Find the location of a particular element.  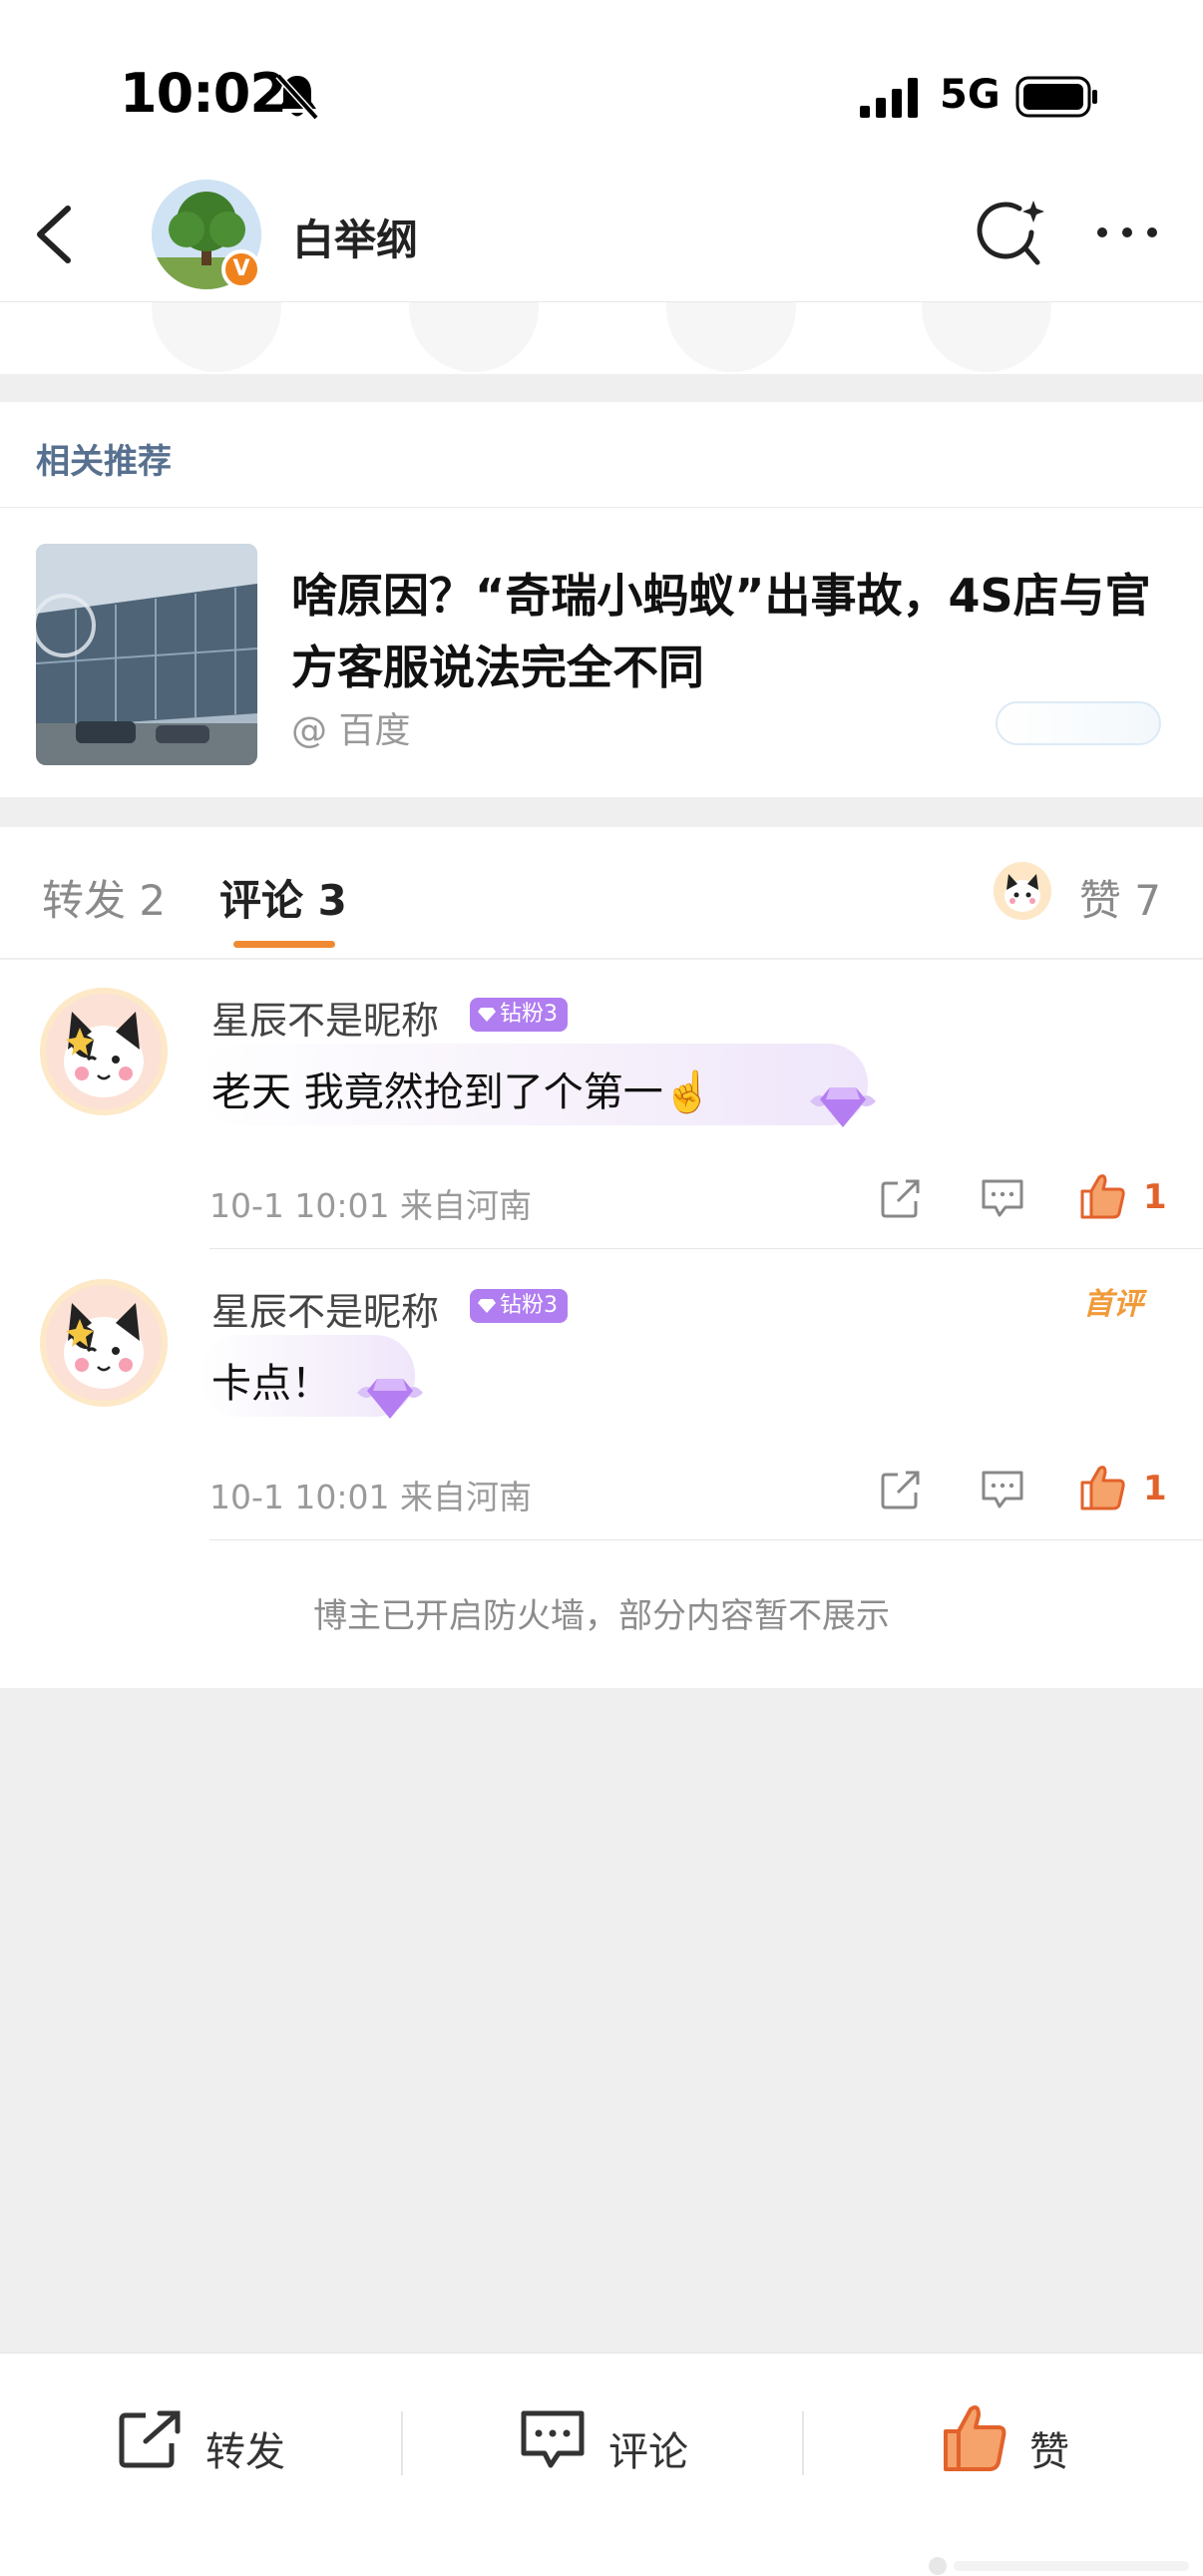

bottom-action-bar: 转发 评论 赞 is located at coordinates (601, 2464).